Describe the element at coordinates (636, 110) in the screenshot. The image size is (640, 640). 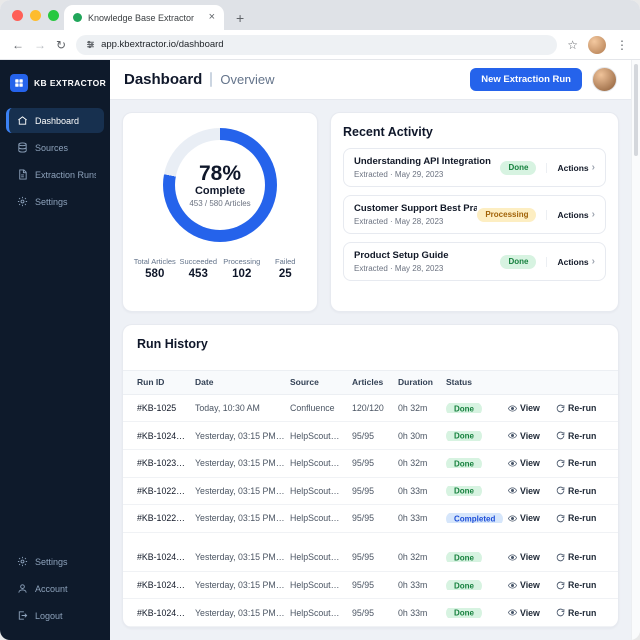
I see `scrollbar-thumb` at that location.